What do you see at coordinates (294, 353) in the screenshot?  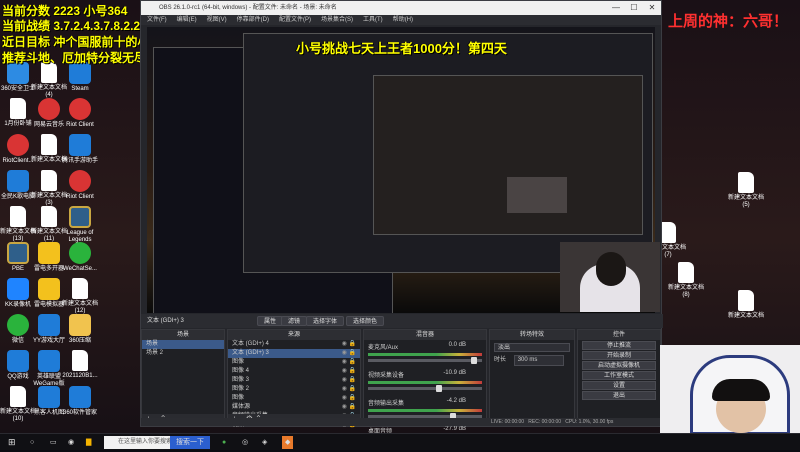 I see `source-item: 文本 (GDI+) 3 ◉ 🔒` at bounding box center [294, 353].